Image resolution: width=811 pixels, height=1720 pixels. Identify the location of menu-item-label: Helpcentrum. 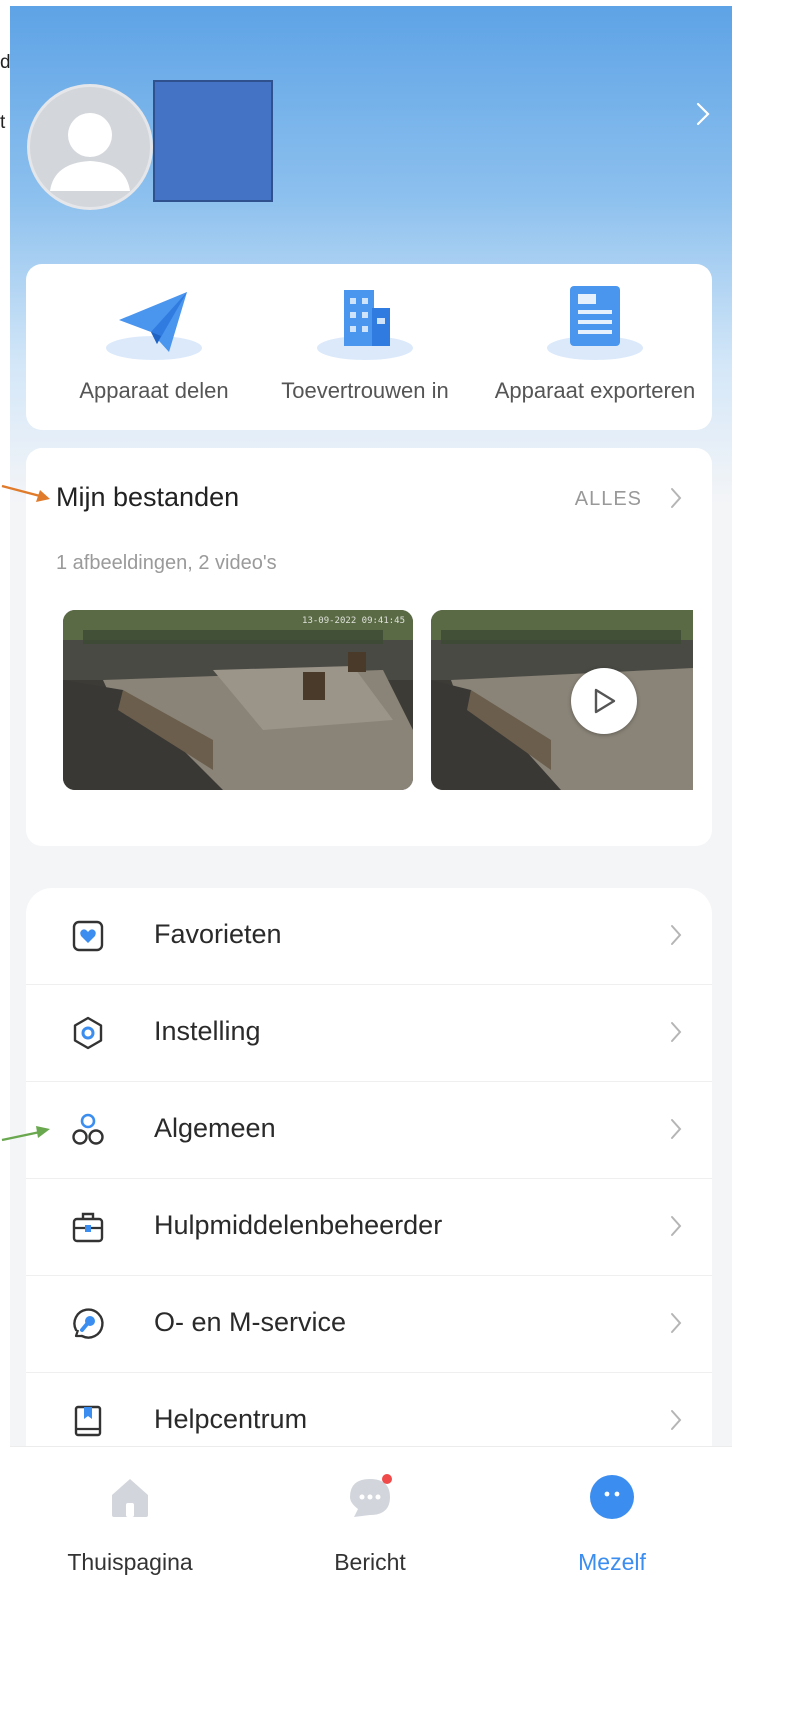
(231, 1419).